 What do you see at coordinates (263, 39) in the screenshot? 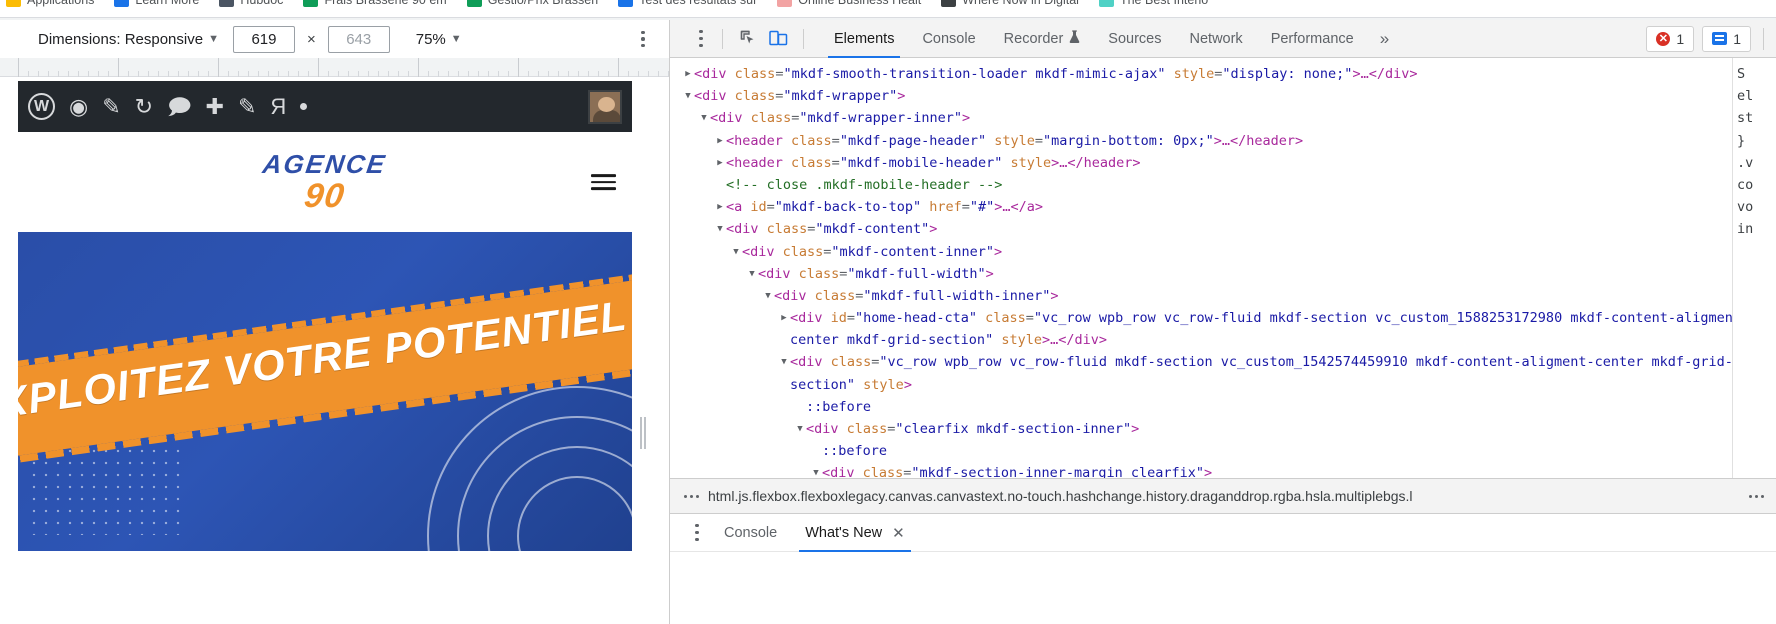
I see `viewport-width-input: 619` at bounding box center [263, 39].